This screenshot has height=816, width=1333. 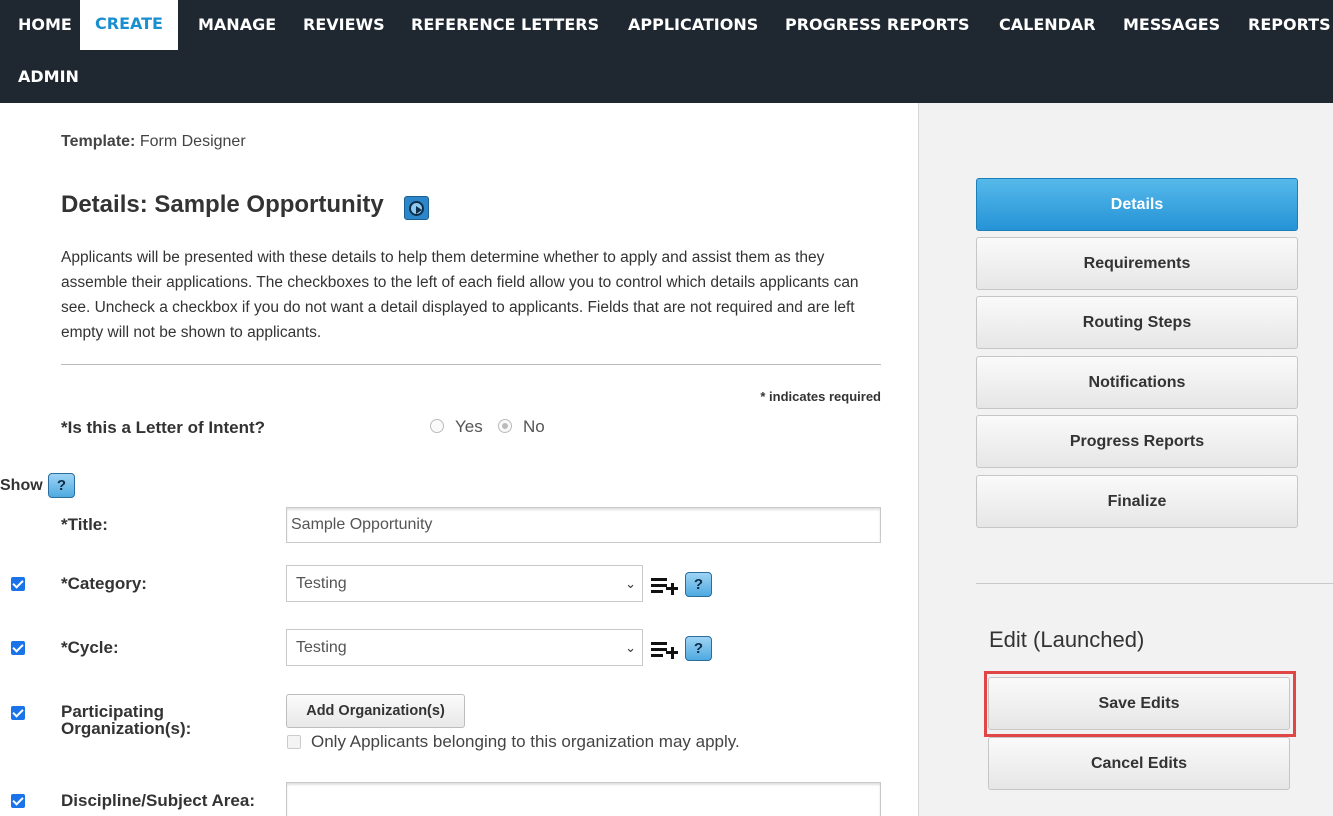 What do you see at coordinates (1289, 24) in the screenshot?
I see `nav-reports: REPORTS` at bounding box center [1289, 24].